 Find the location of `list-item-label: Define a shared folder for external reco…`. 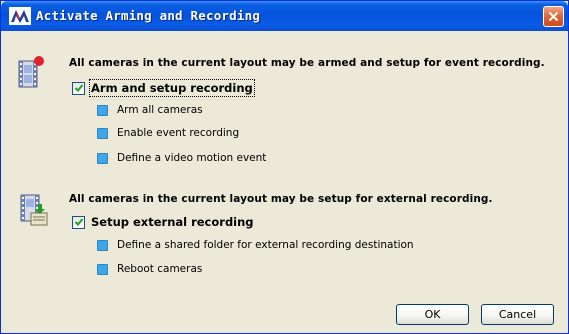

list-item-label: Define a shared folder for external reco… is located at coordinates (265, 245).